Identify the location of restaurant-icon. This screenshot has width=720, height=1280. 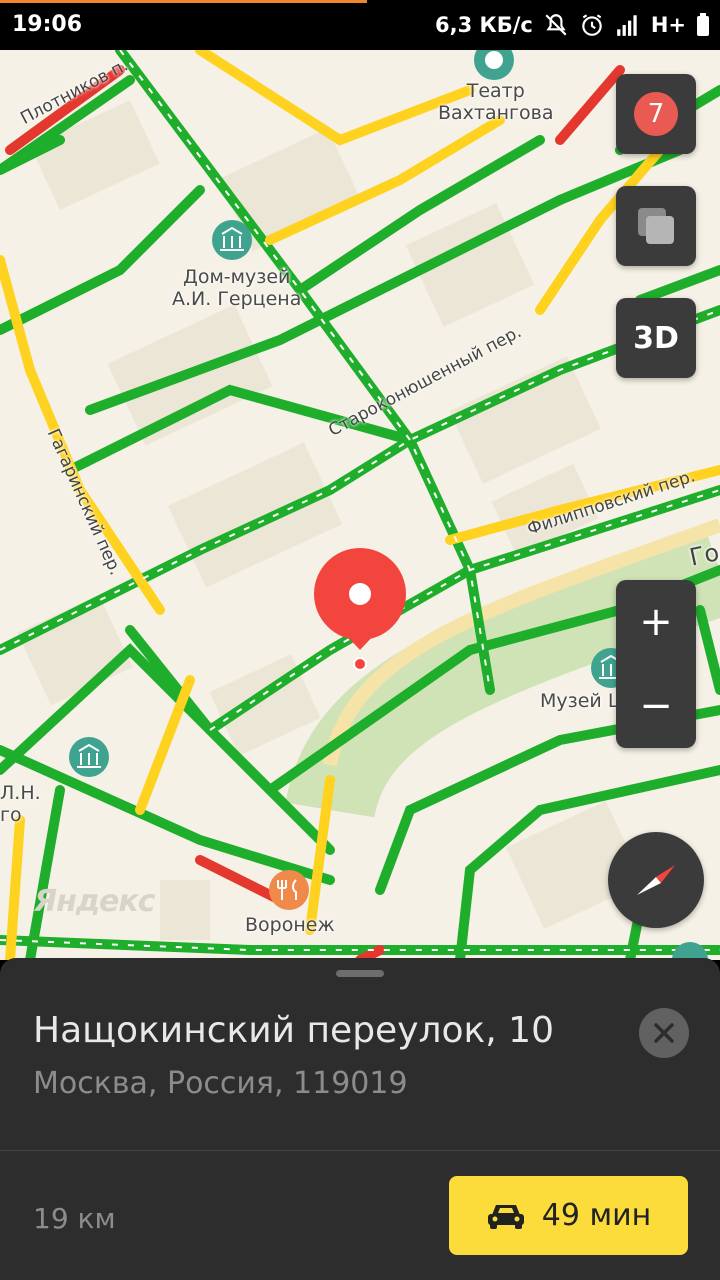
(289, 890).